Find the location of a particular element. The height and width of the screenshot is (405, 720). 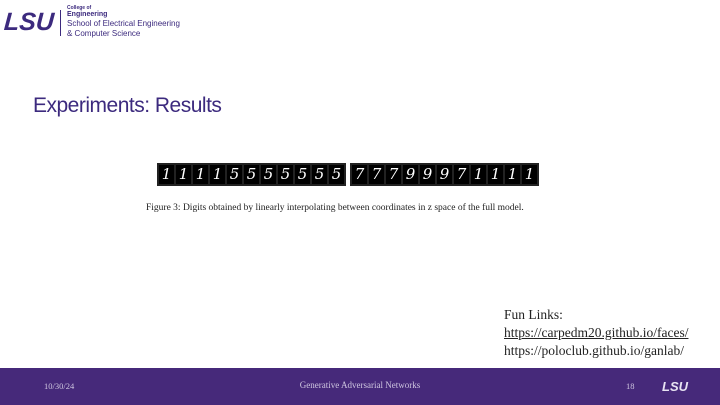

footer-title: Generative Adversarial Networks is located at coordinates (360, 385).